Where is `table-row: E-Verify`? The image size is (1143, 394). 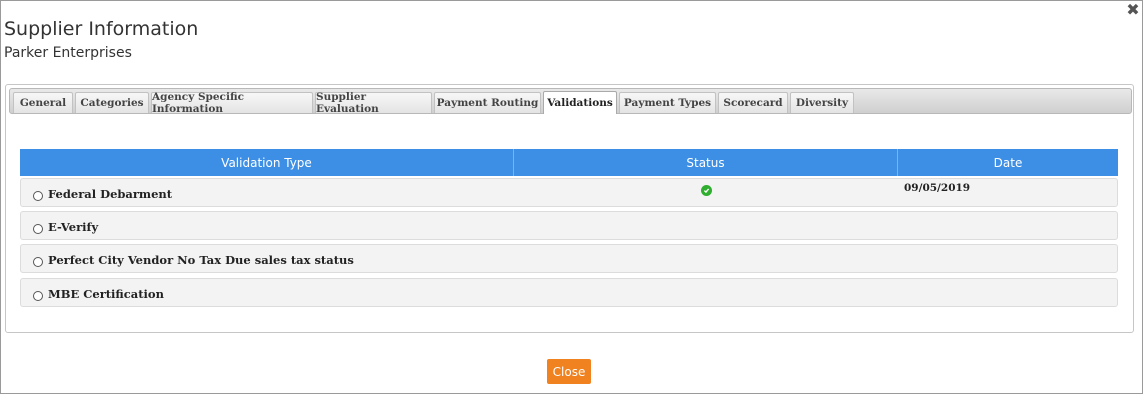 table-row: E-Verify is located at coordinates (569, 225).